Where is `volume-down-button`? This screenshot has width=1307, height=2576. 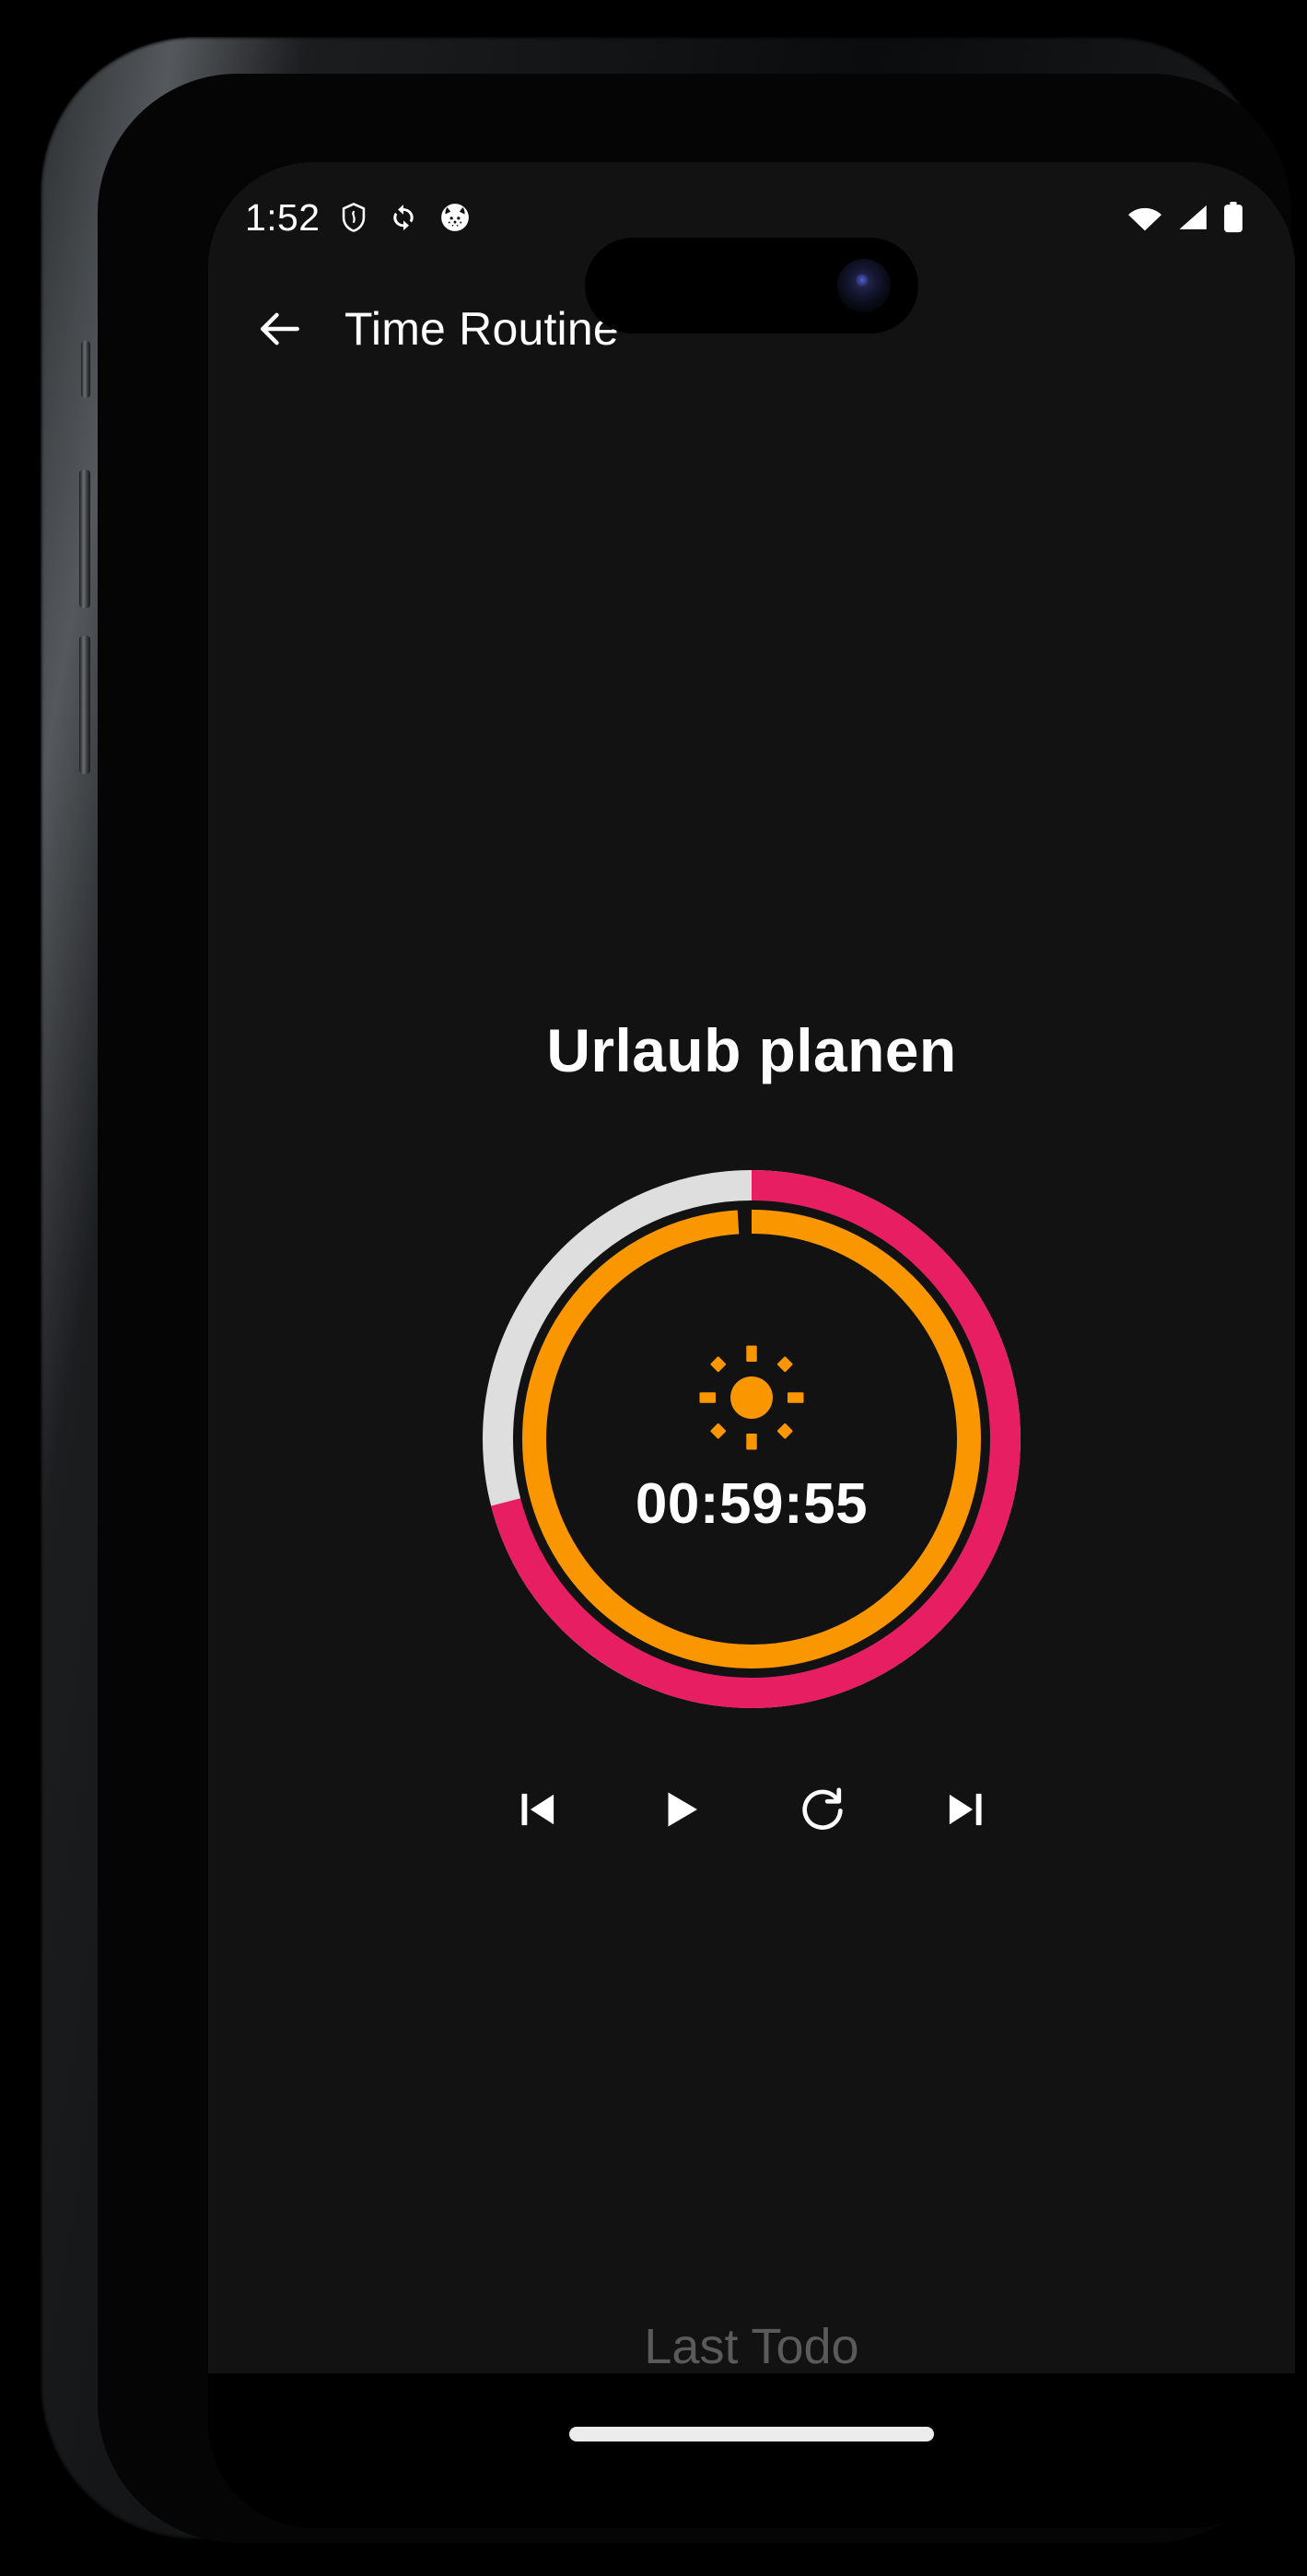 volume-down-button is located at coordinates (84, 705).